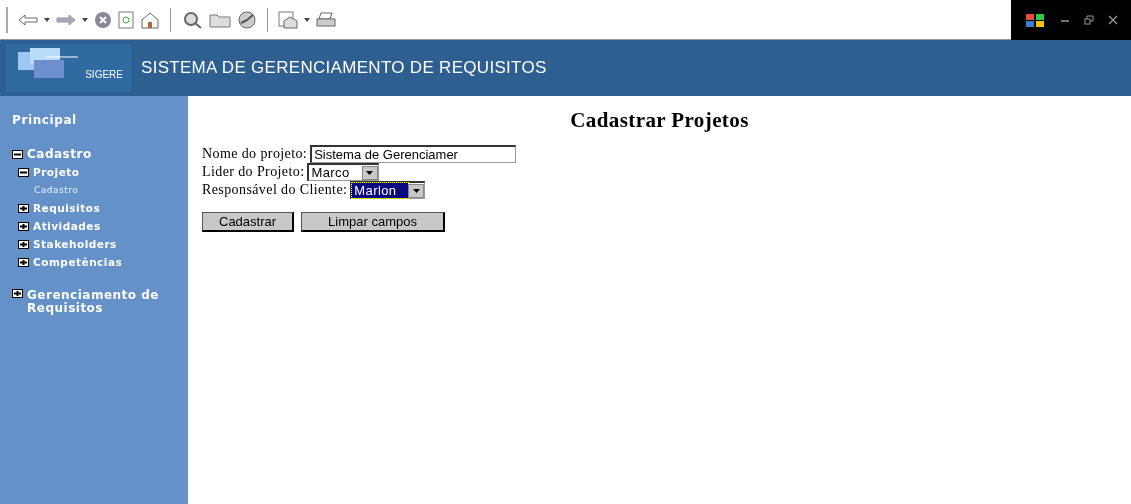 The image size is (1131, 504). Describe the element at coordinates (288, 19) in the screenshot. I see `mail-icon` at that location.